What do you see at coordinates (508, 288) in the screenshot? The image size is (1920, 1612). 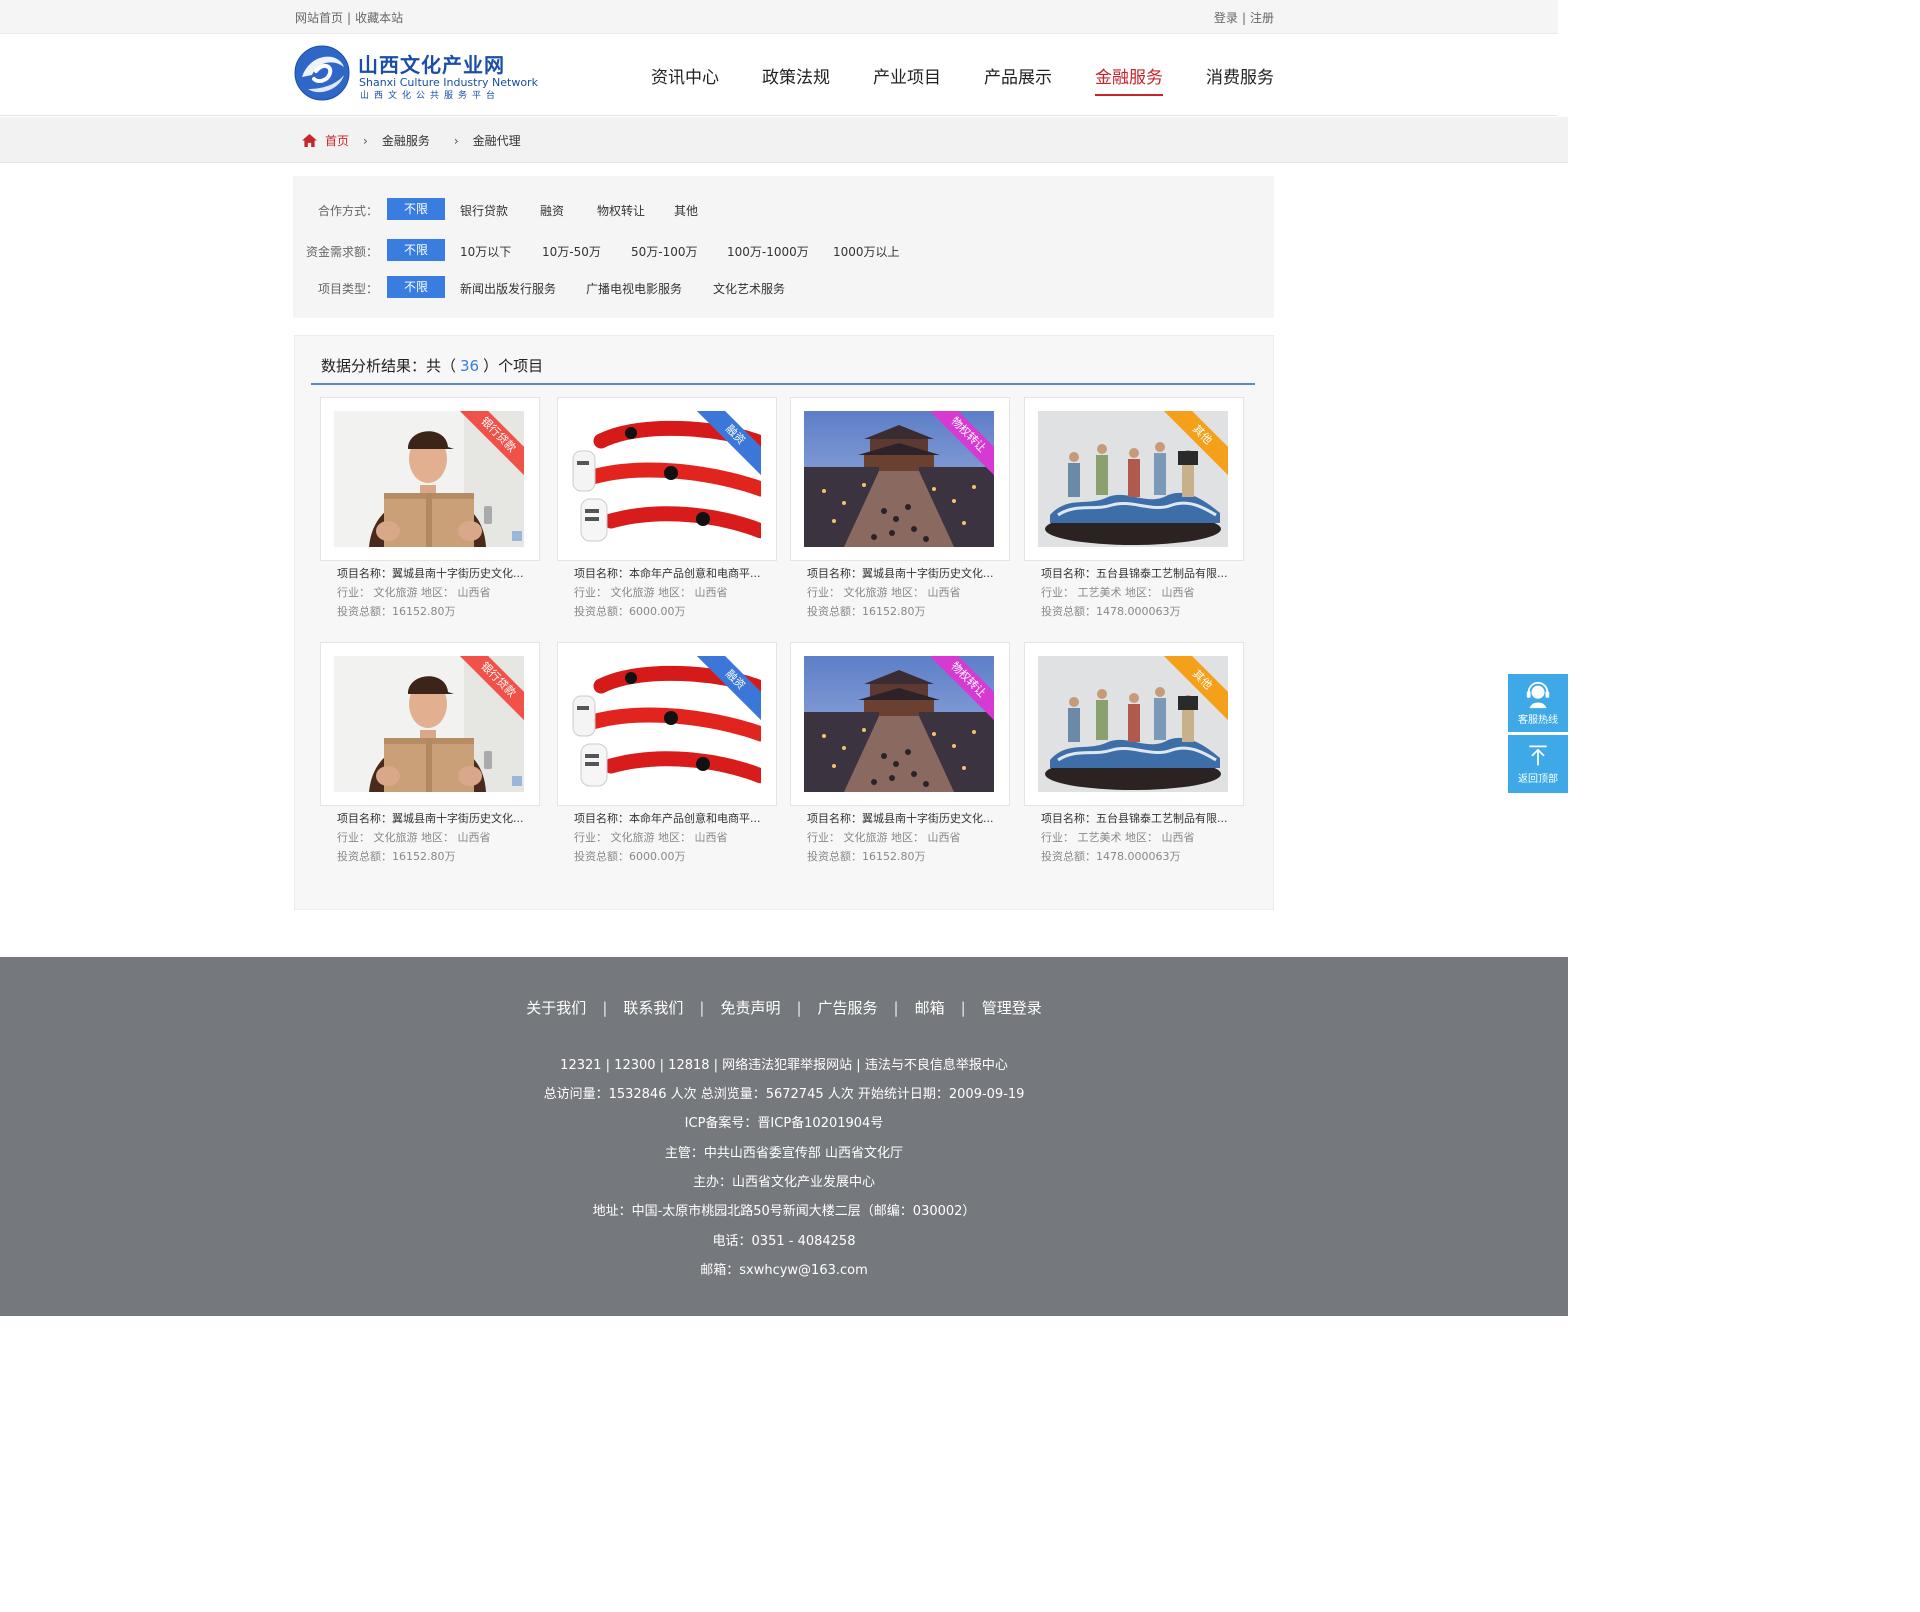 I see `filter-option: 新闻出版发行服务` at bounding box center [508, 288].